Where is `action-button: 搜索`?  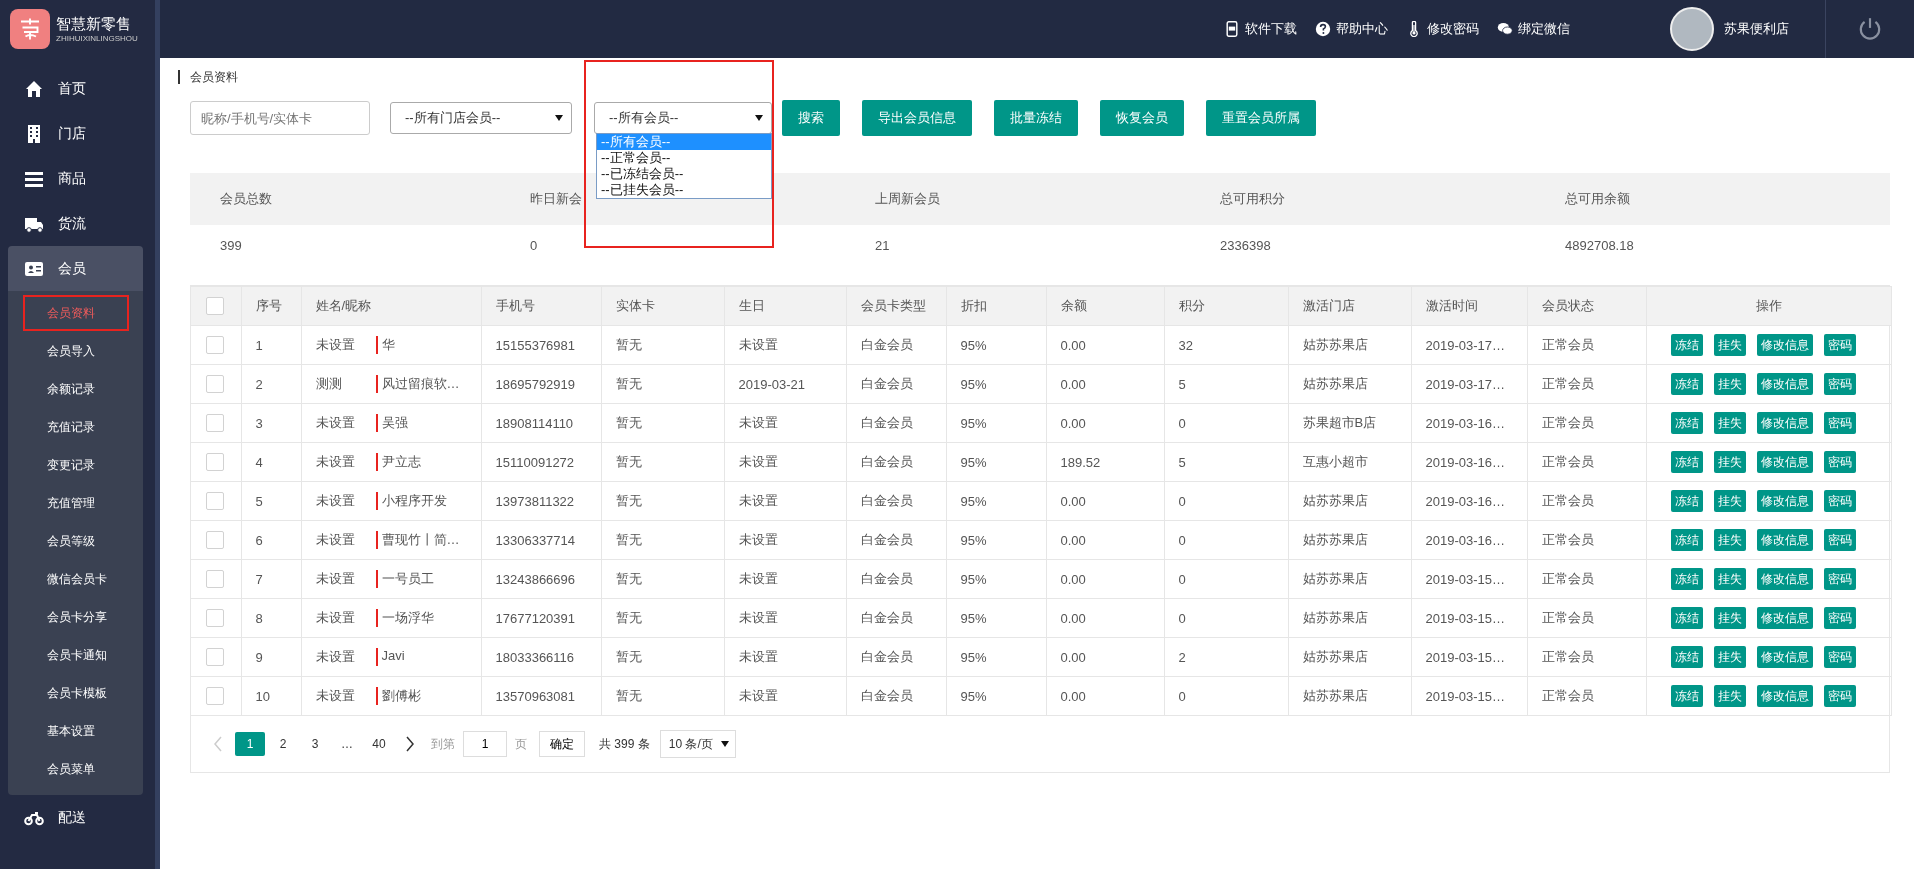 action-button: 搜索 is located at coordinates (811, 118).